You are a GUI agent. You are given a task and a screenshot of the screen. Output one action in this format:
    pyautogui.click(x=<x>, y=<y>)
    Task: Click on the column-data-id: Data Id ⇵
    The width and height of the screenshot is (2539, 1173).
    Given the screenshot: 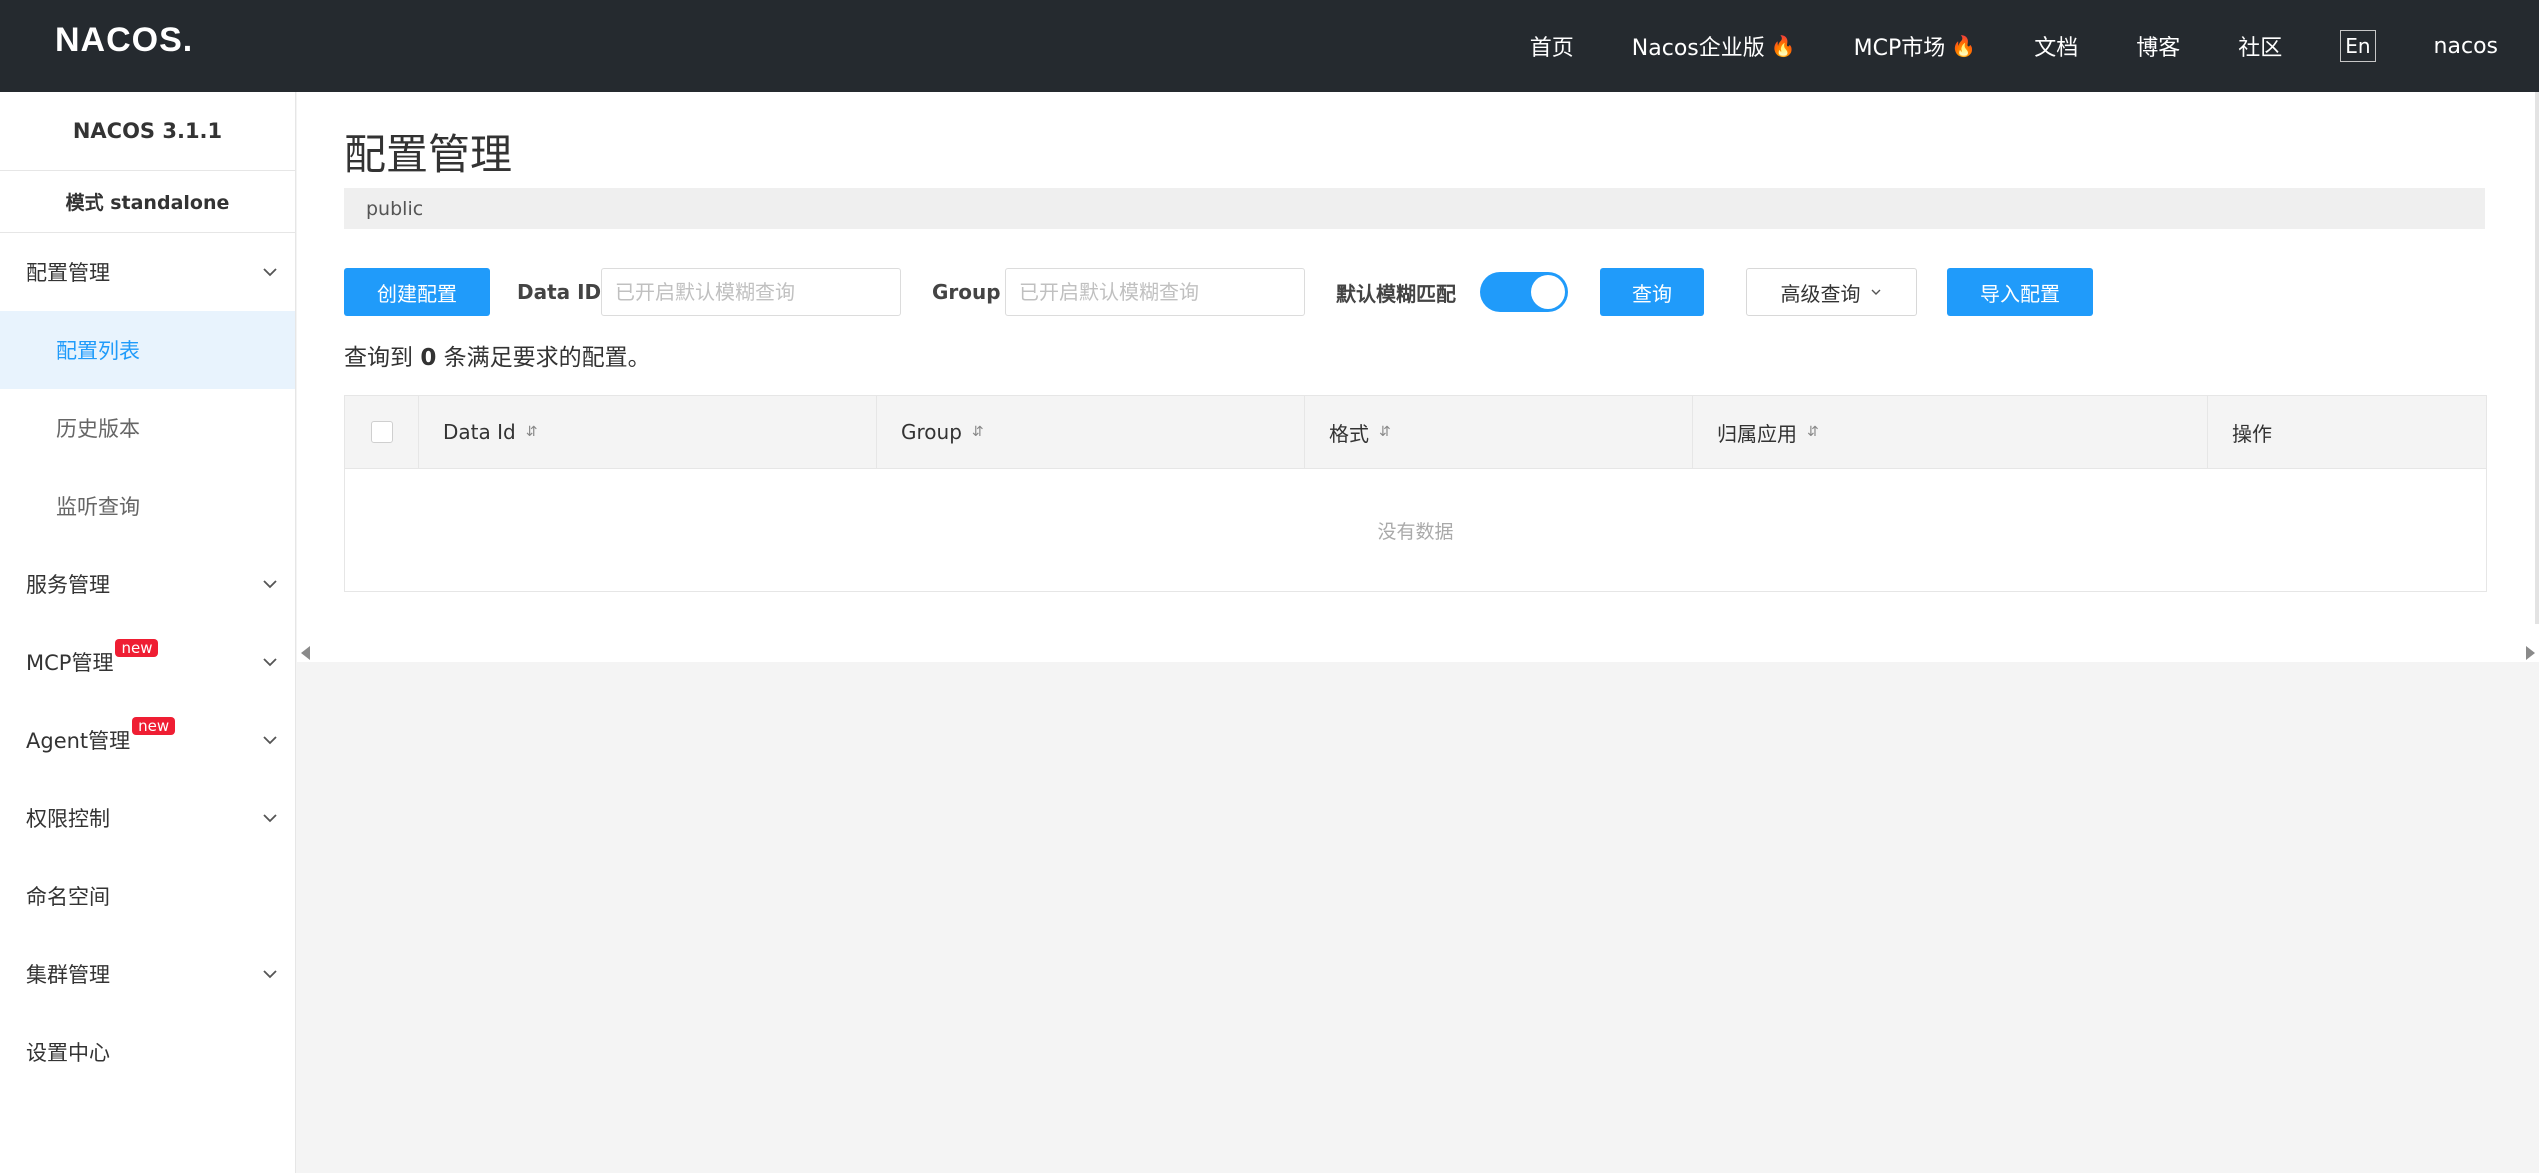 What is the action you would take?
    pyautogui.click(x=648, y=432)
    